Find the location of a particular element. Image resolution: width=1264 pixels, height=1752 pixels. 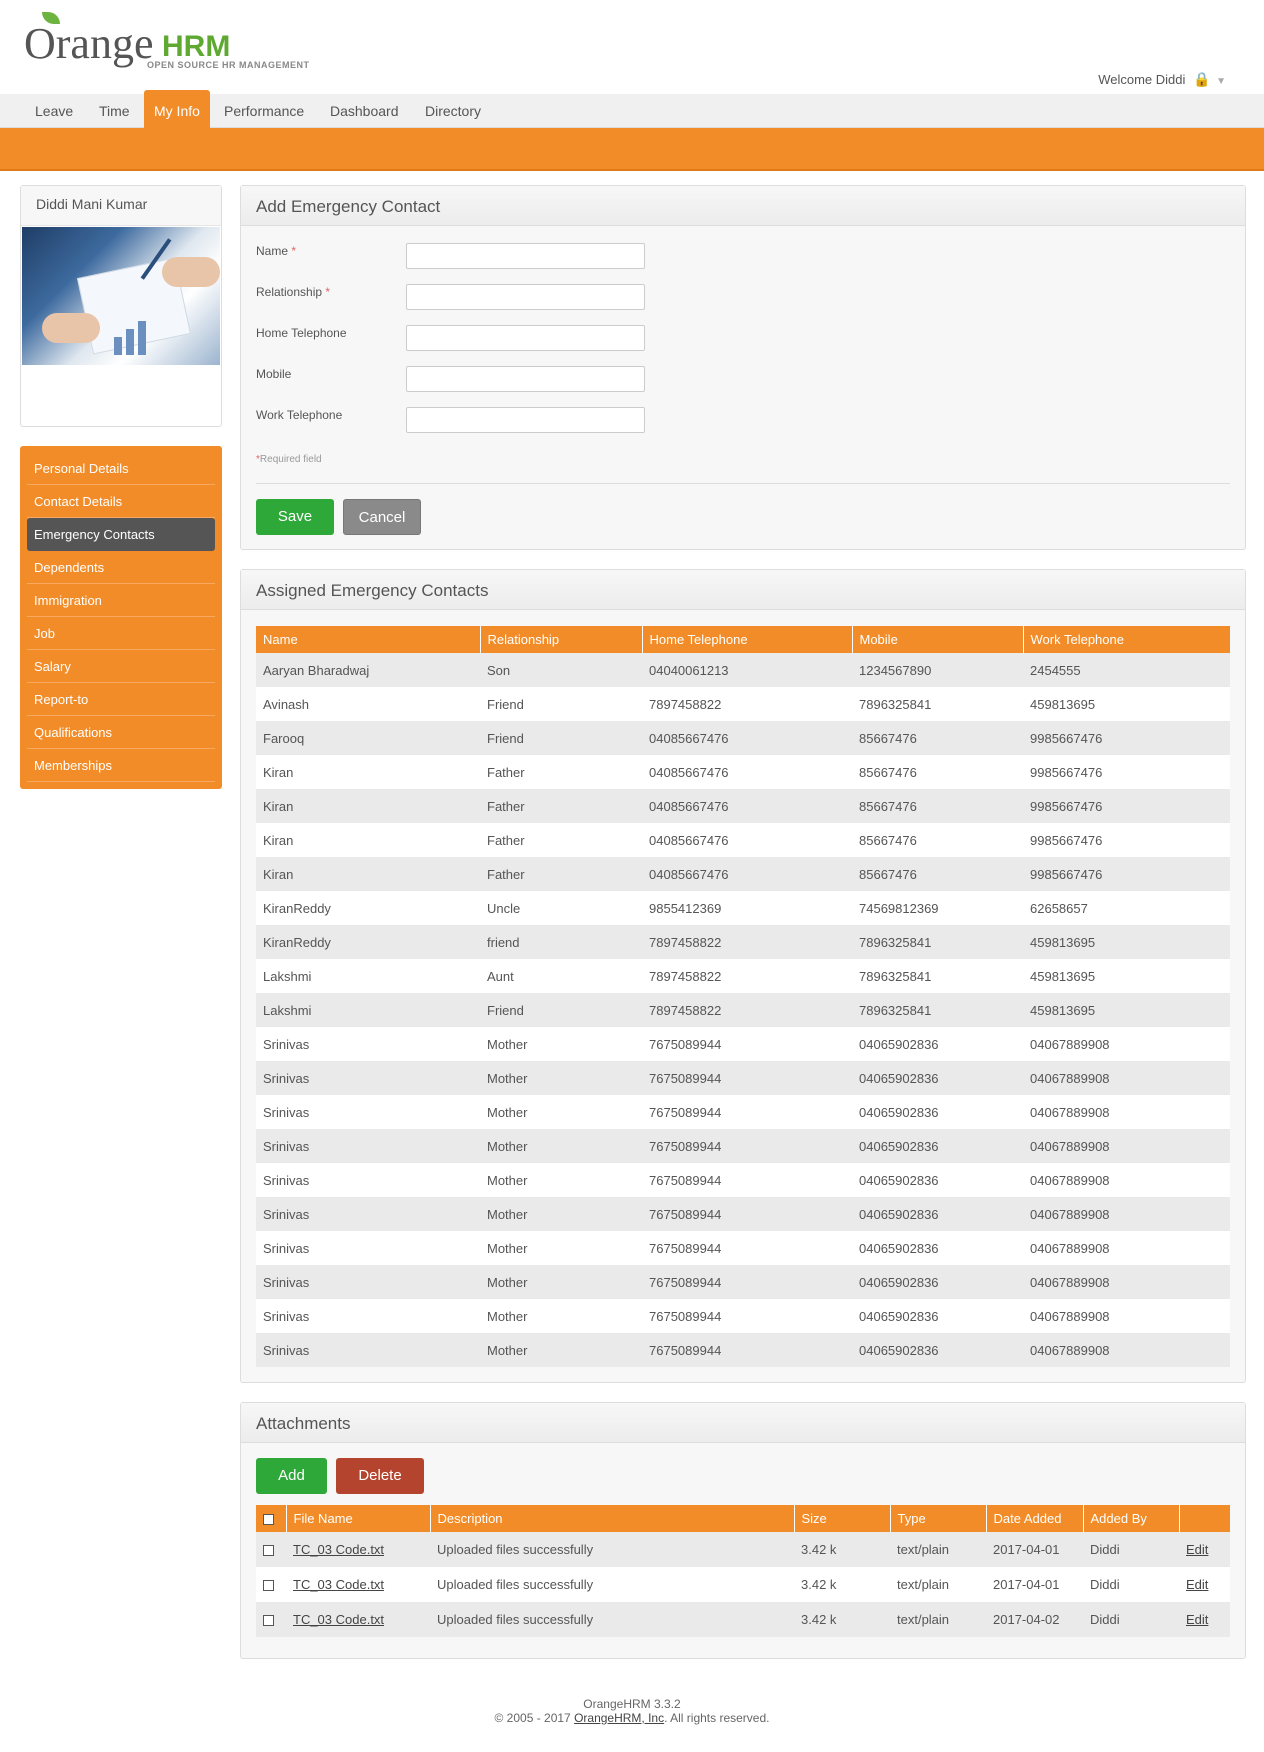

panel-title: Assigned Emergency Contacts is located at coordinates (743, 590).